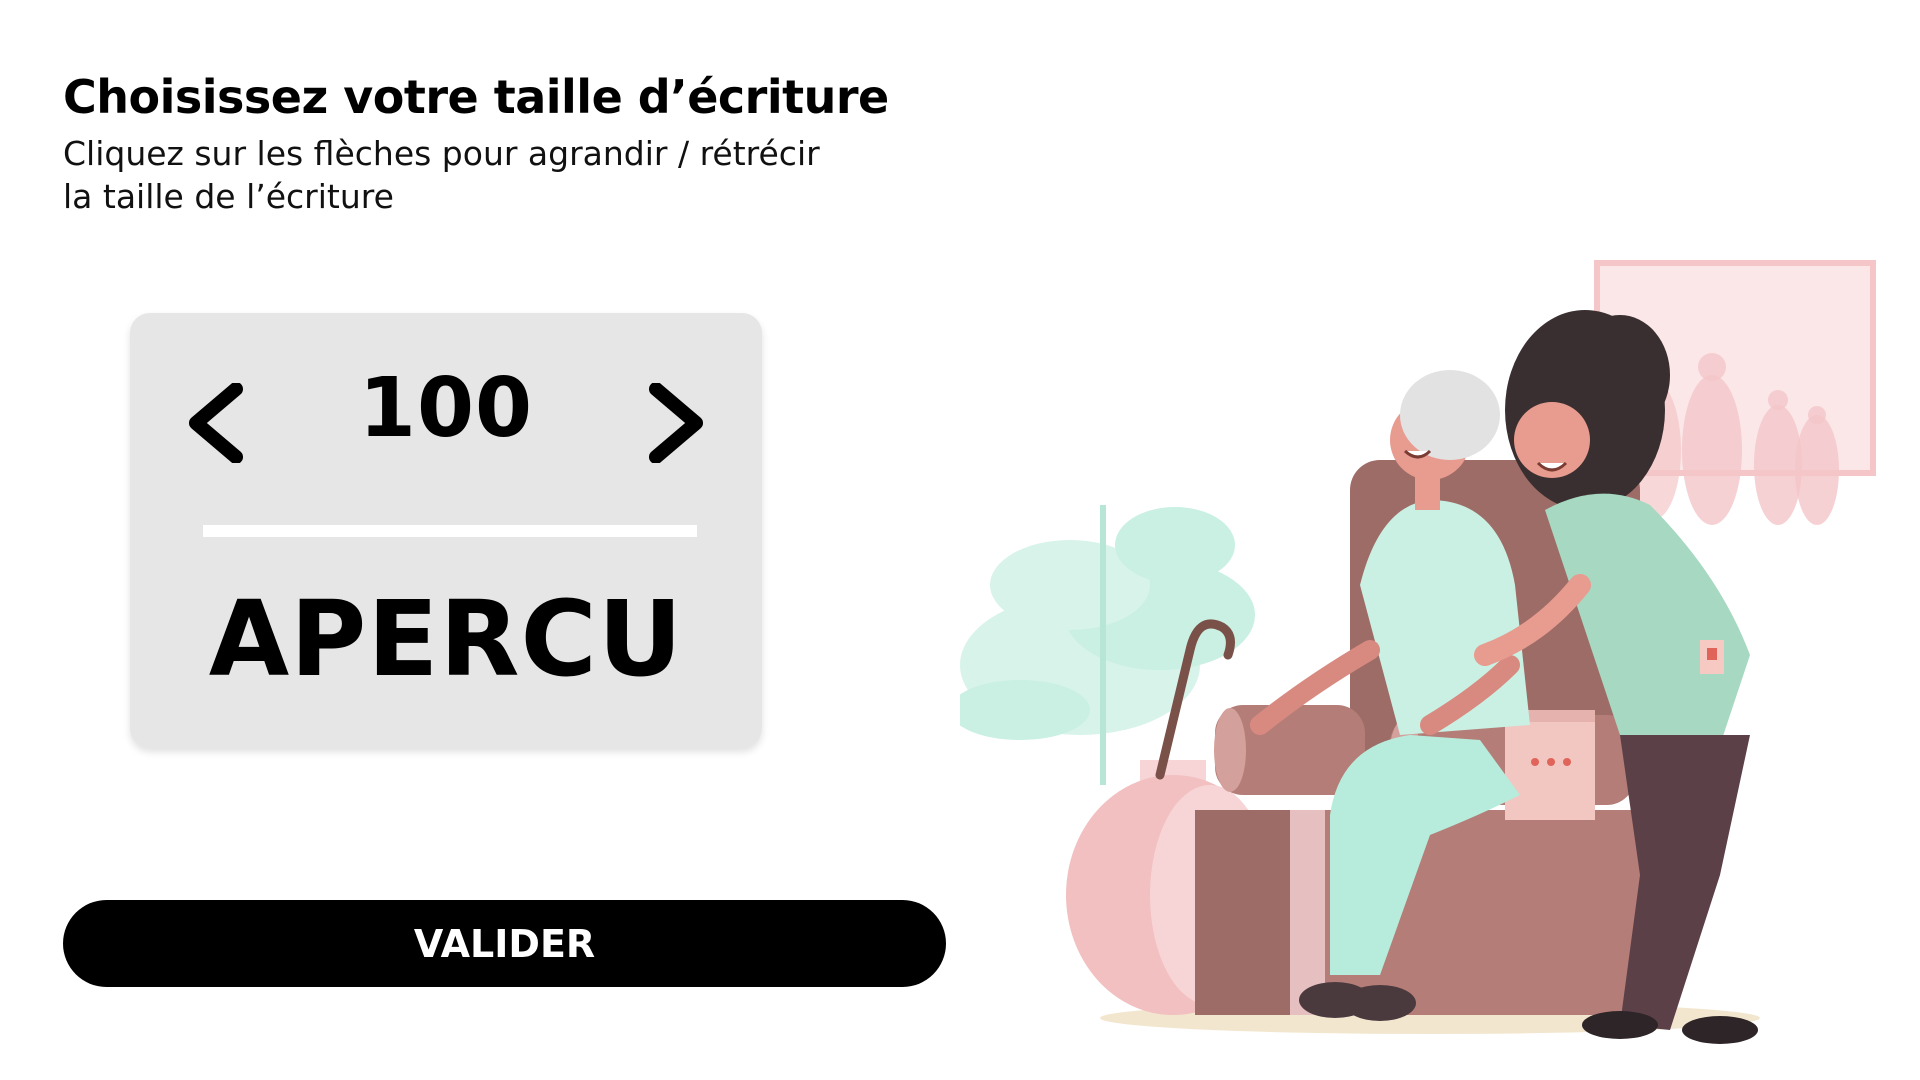 The image size is (1920, 1080). I want to click on increase-size-button, so click(677, 423).